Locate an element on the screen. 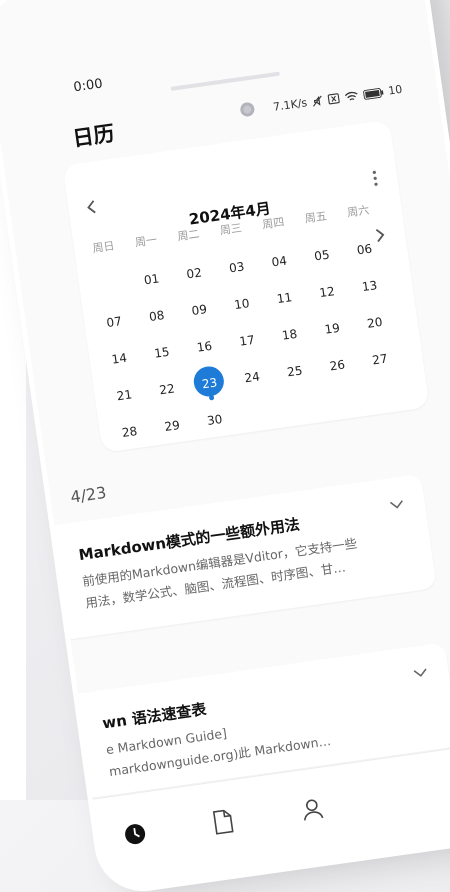  more-vert-icon is located at coordinates (375, 178).